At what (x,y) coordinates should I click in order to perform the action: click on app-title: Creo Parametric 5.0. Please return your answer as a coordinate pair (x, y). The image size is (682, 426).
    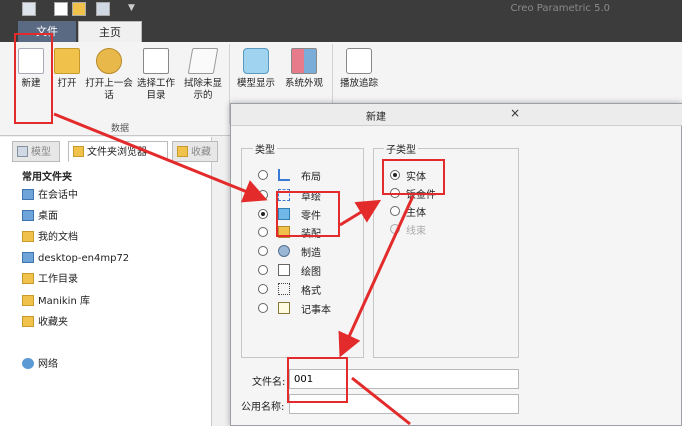
    Looking at the image, I should click on (560, 8).